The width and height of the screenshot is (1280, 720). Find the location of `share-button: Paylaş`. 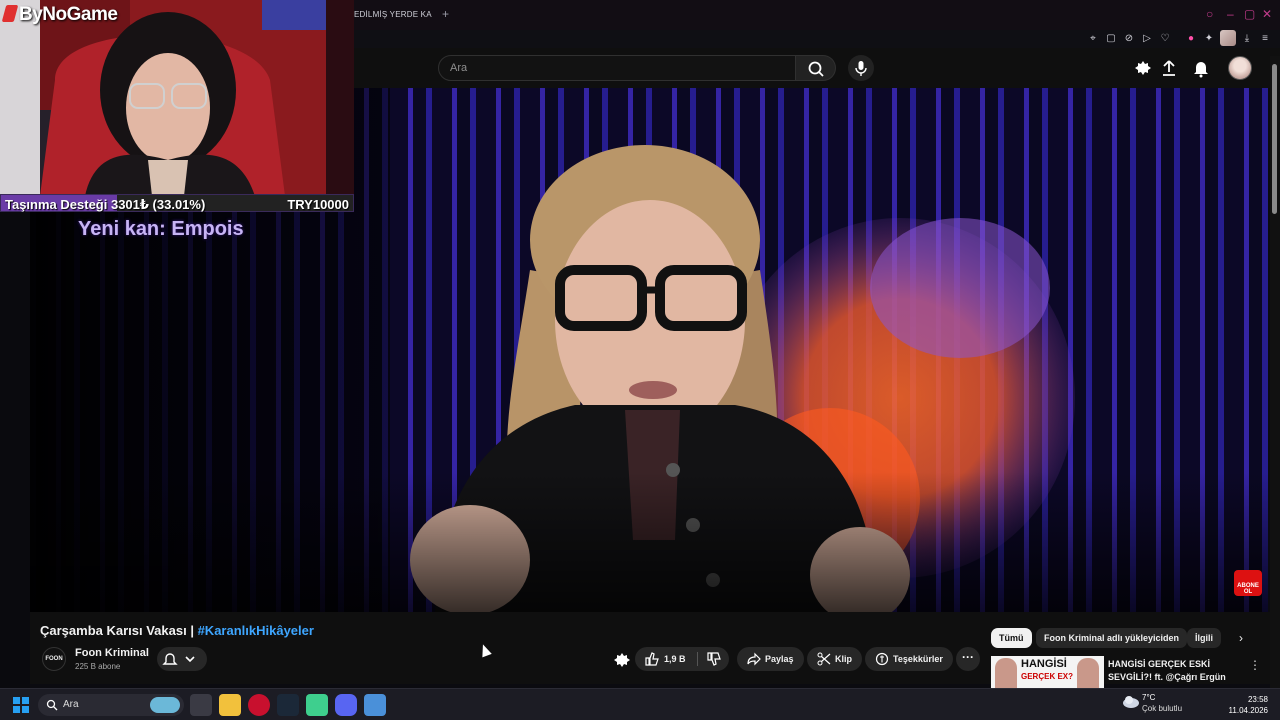

share-button: Paylaş is located at coordinates (770, 659).